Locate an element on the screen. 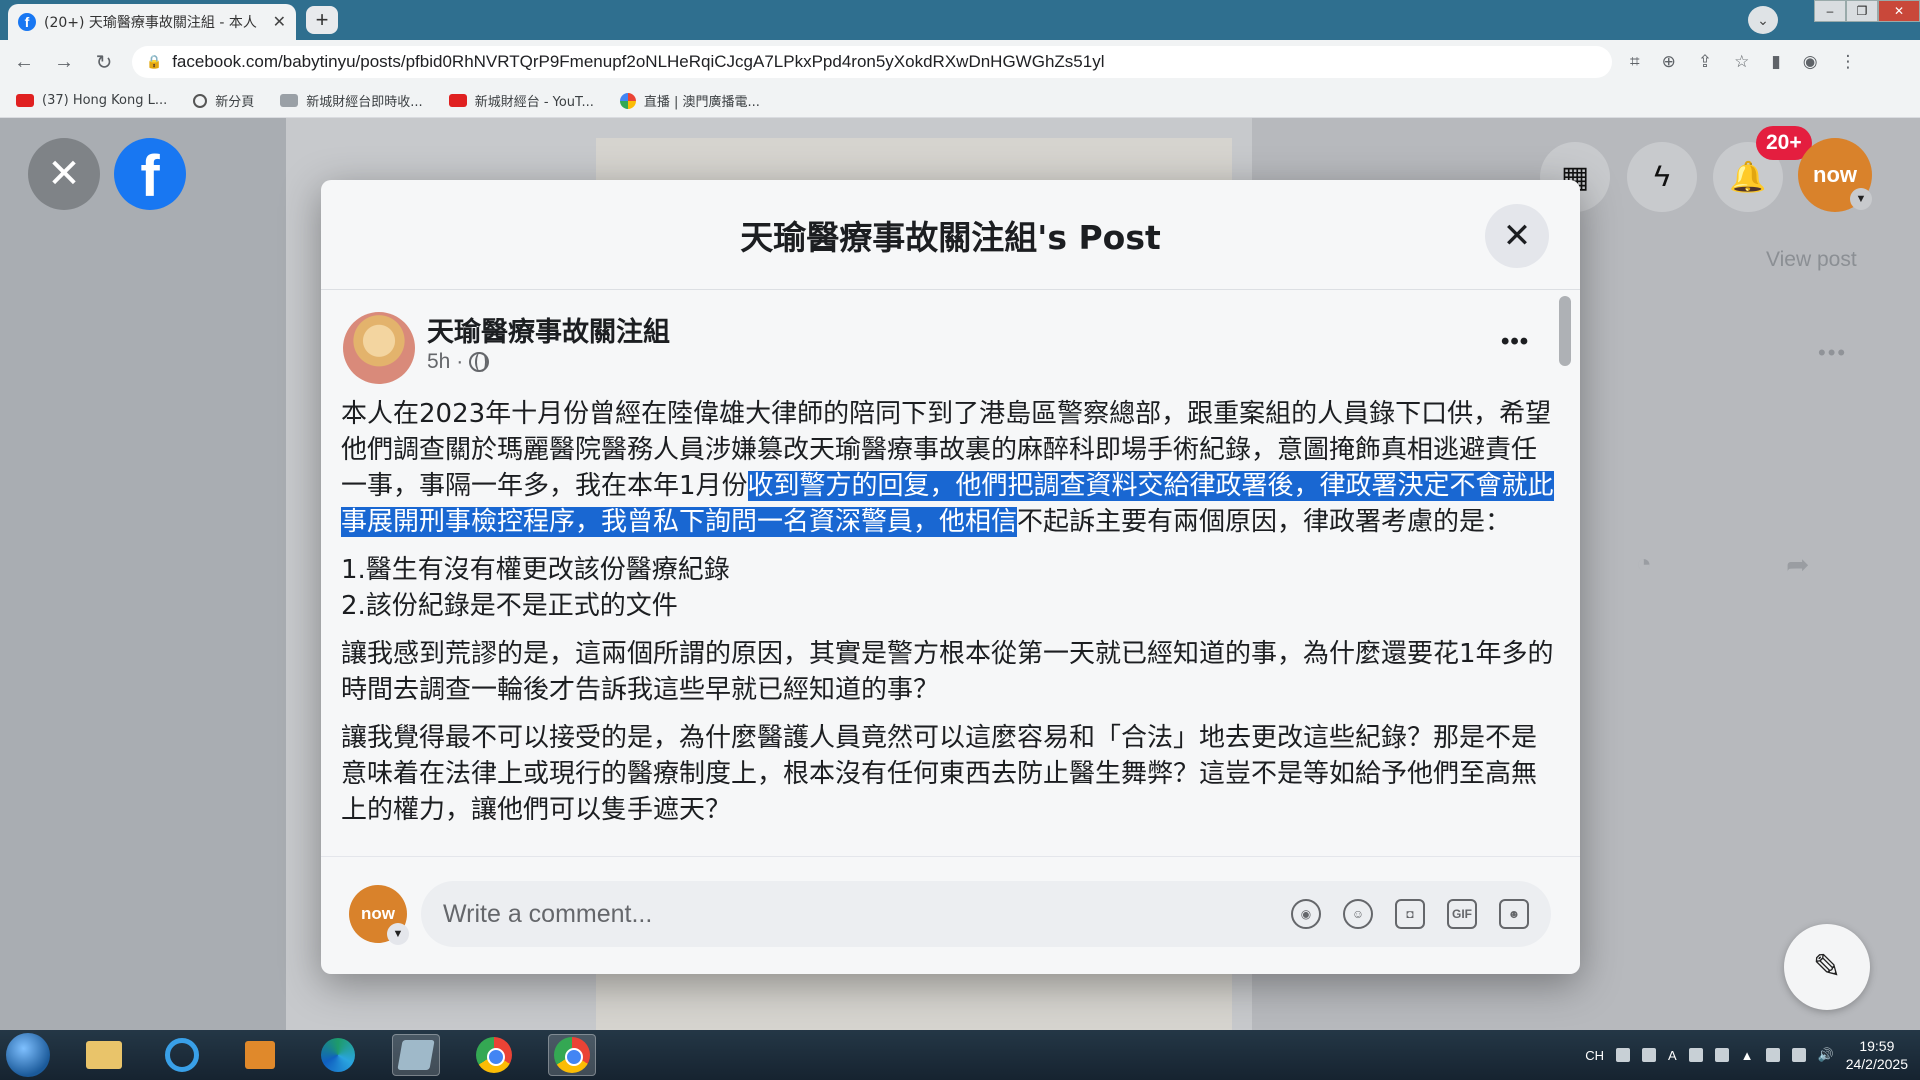 The height and width of the screenshot is (1080, 1920). taskbar: CH A ▲ 🔊 19:59 24/2/2025 is located at coordinates (960, 1055).